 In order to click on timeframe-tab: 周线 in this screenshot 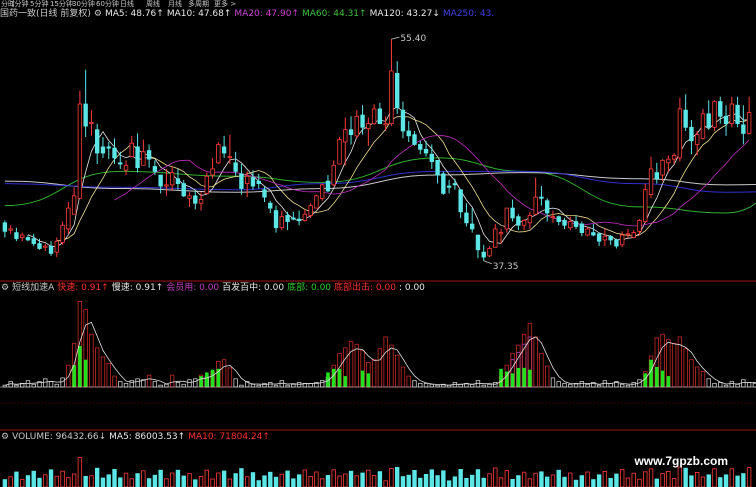, I will do `click(153, 4)`.